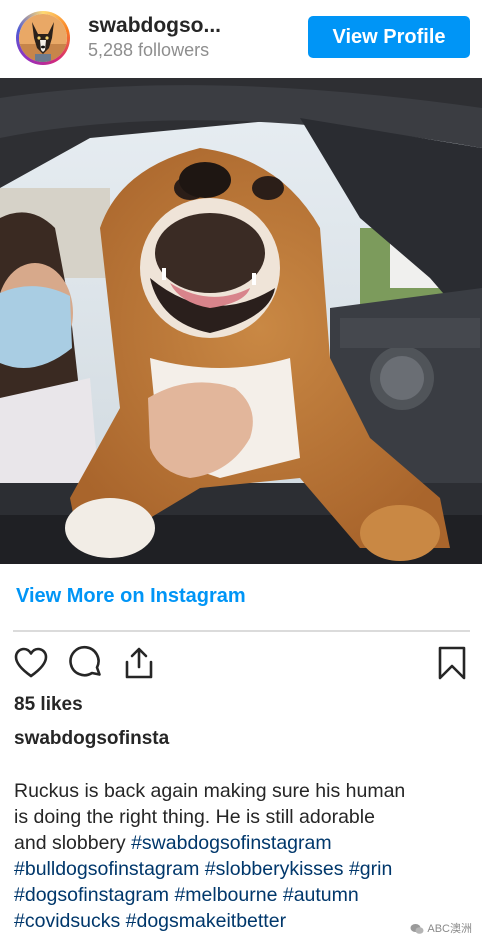 Image resolution: width=482 pixels, height=950 pixels. Describe the element at coordinates (31, 663) in the screenshot. I see `heart-icon` at that location.